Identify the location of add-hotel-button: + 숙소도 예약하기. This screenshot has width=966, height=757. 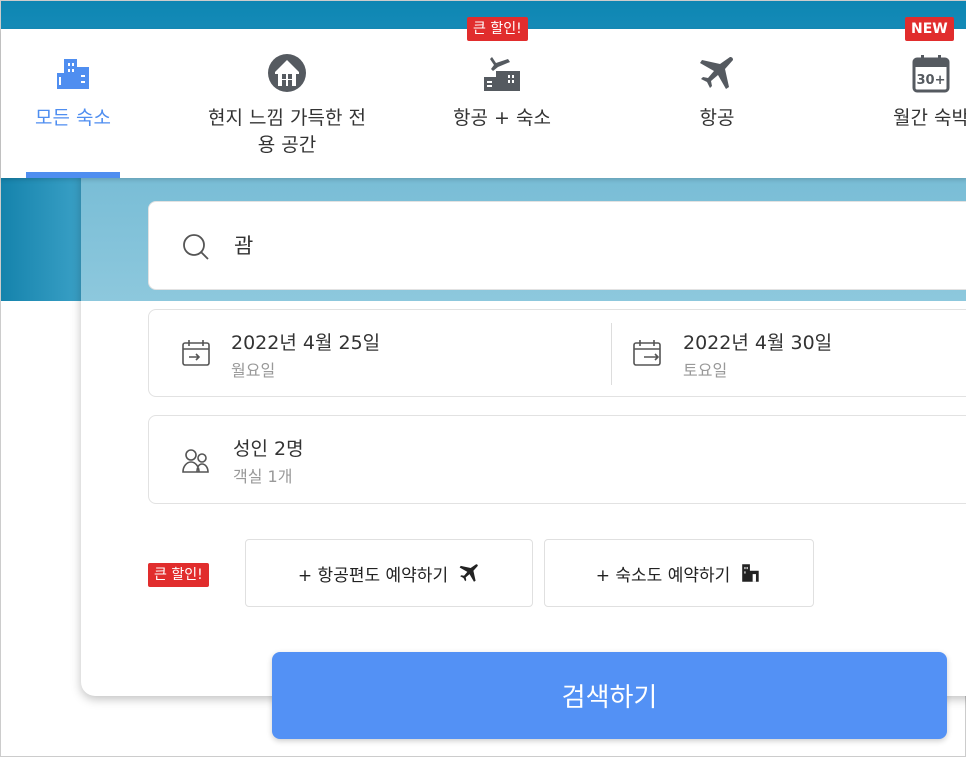
(679, 573).